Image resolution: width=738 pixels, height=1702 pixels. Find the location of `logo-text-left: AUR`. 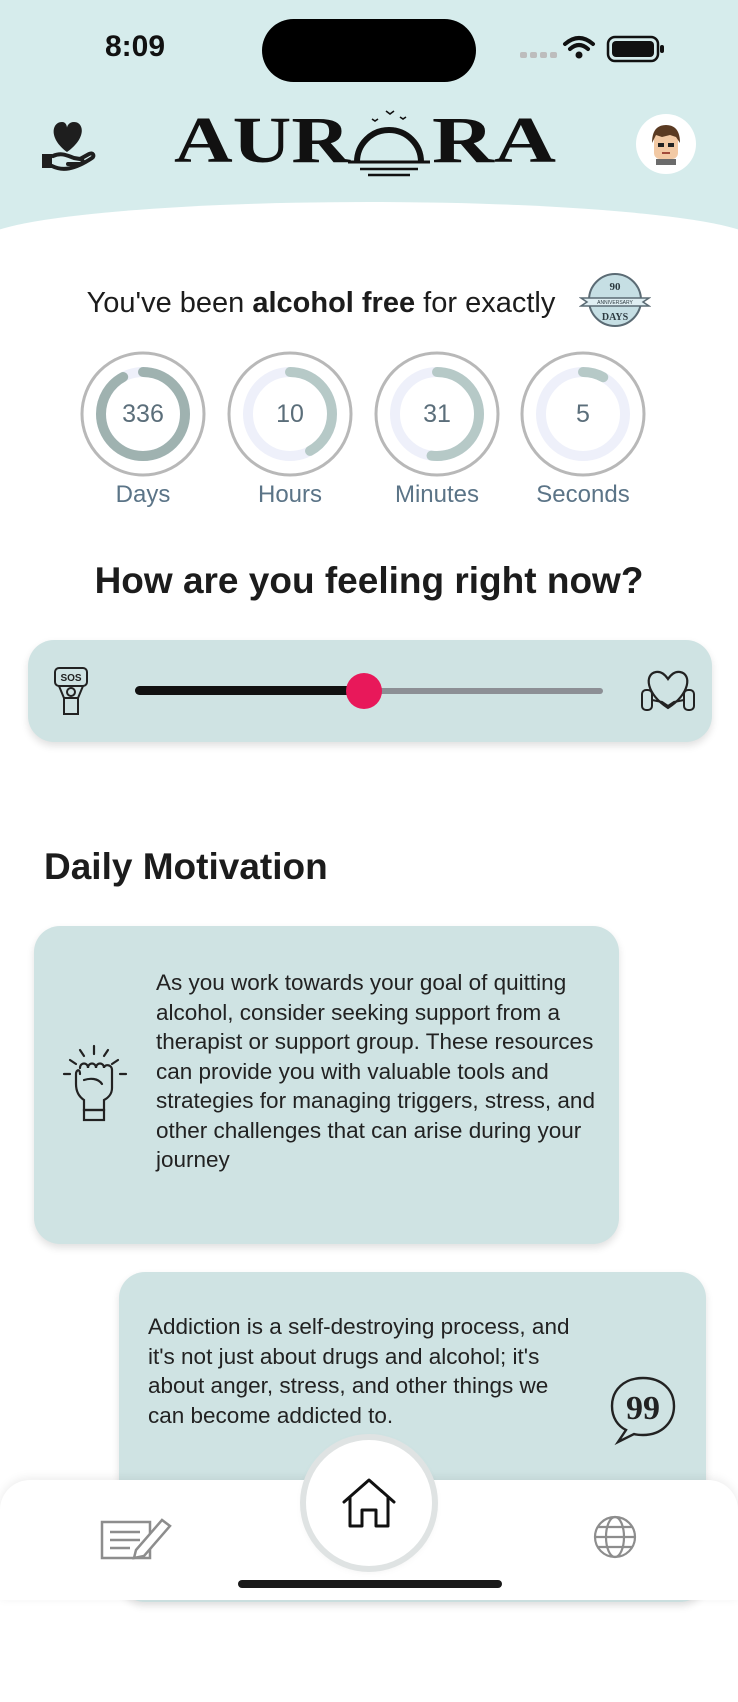

logo-text-left: AUR is located at coordinates (263, 141).